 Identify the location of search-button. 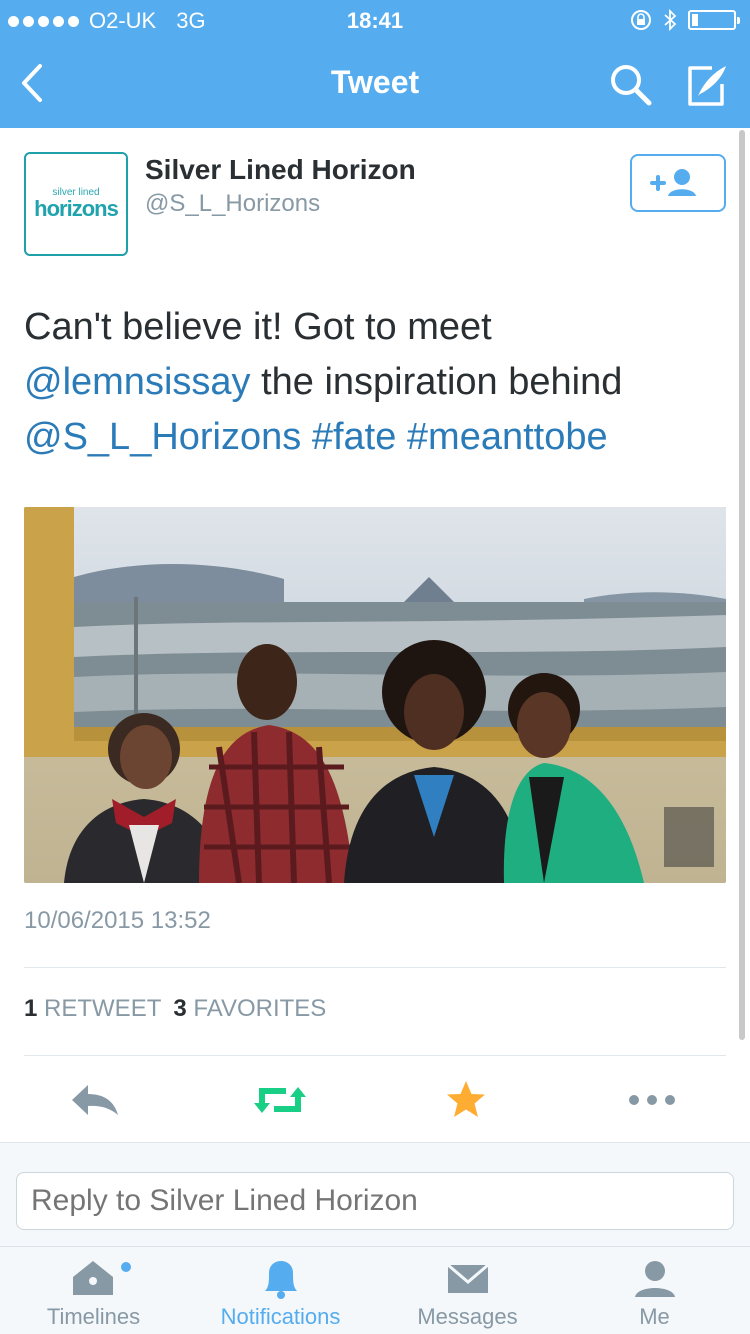
(631, 85).